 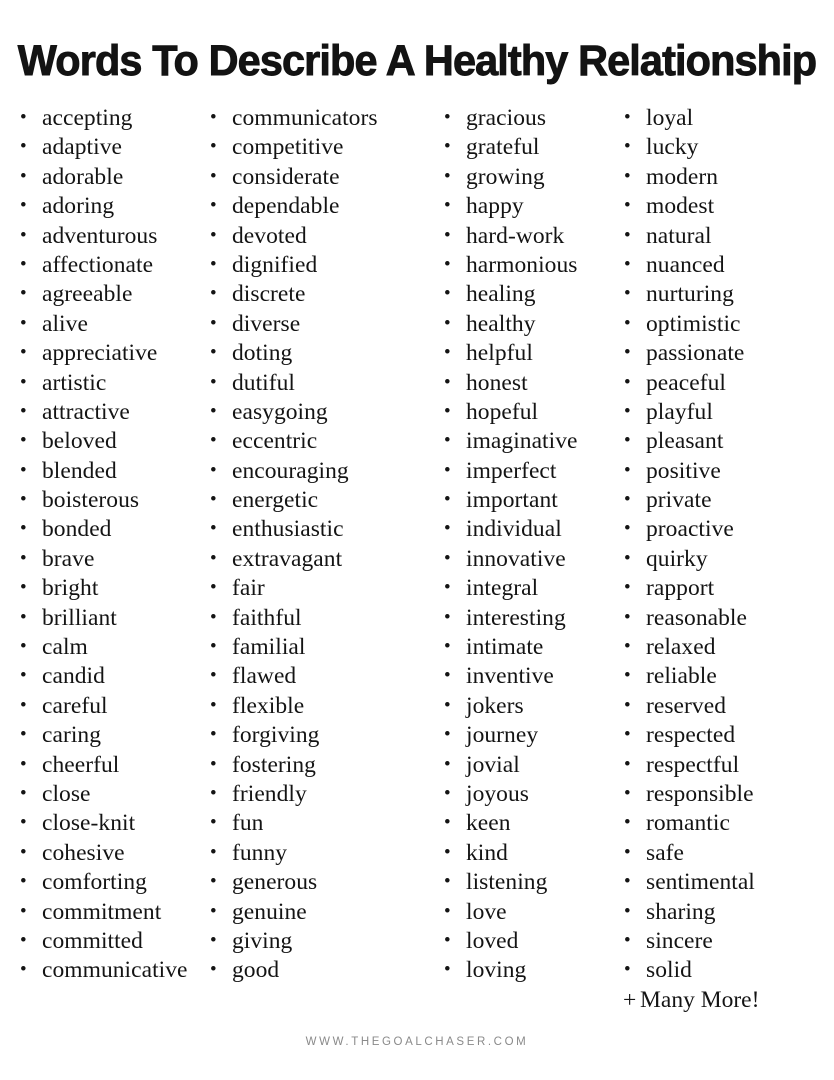 I want to click on word-label: adaptive, so click(x=82, y=147).